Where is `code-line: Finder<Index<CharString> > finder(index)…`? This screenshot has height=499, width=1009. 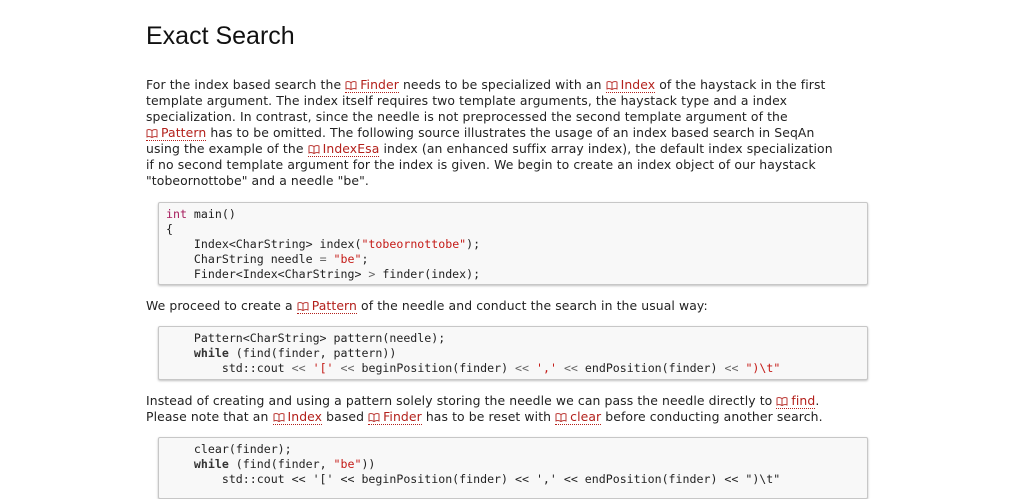 code-line: Finder<Index<CharString> > finder(index)… is located at coordinates (323, 274).